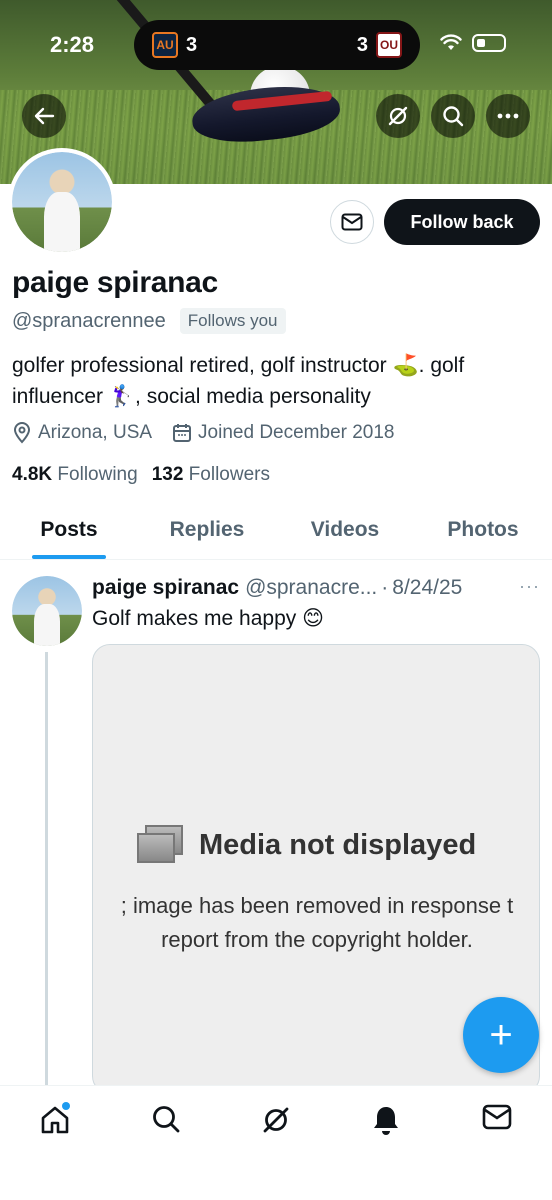 The image size is (552, 1200). I want to click on media-line-1: ; image has been removed in response t, so click(317, 905).